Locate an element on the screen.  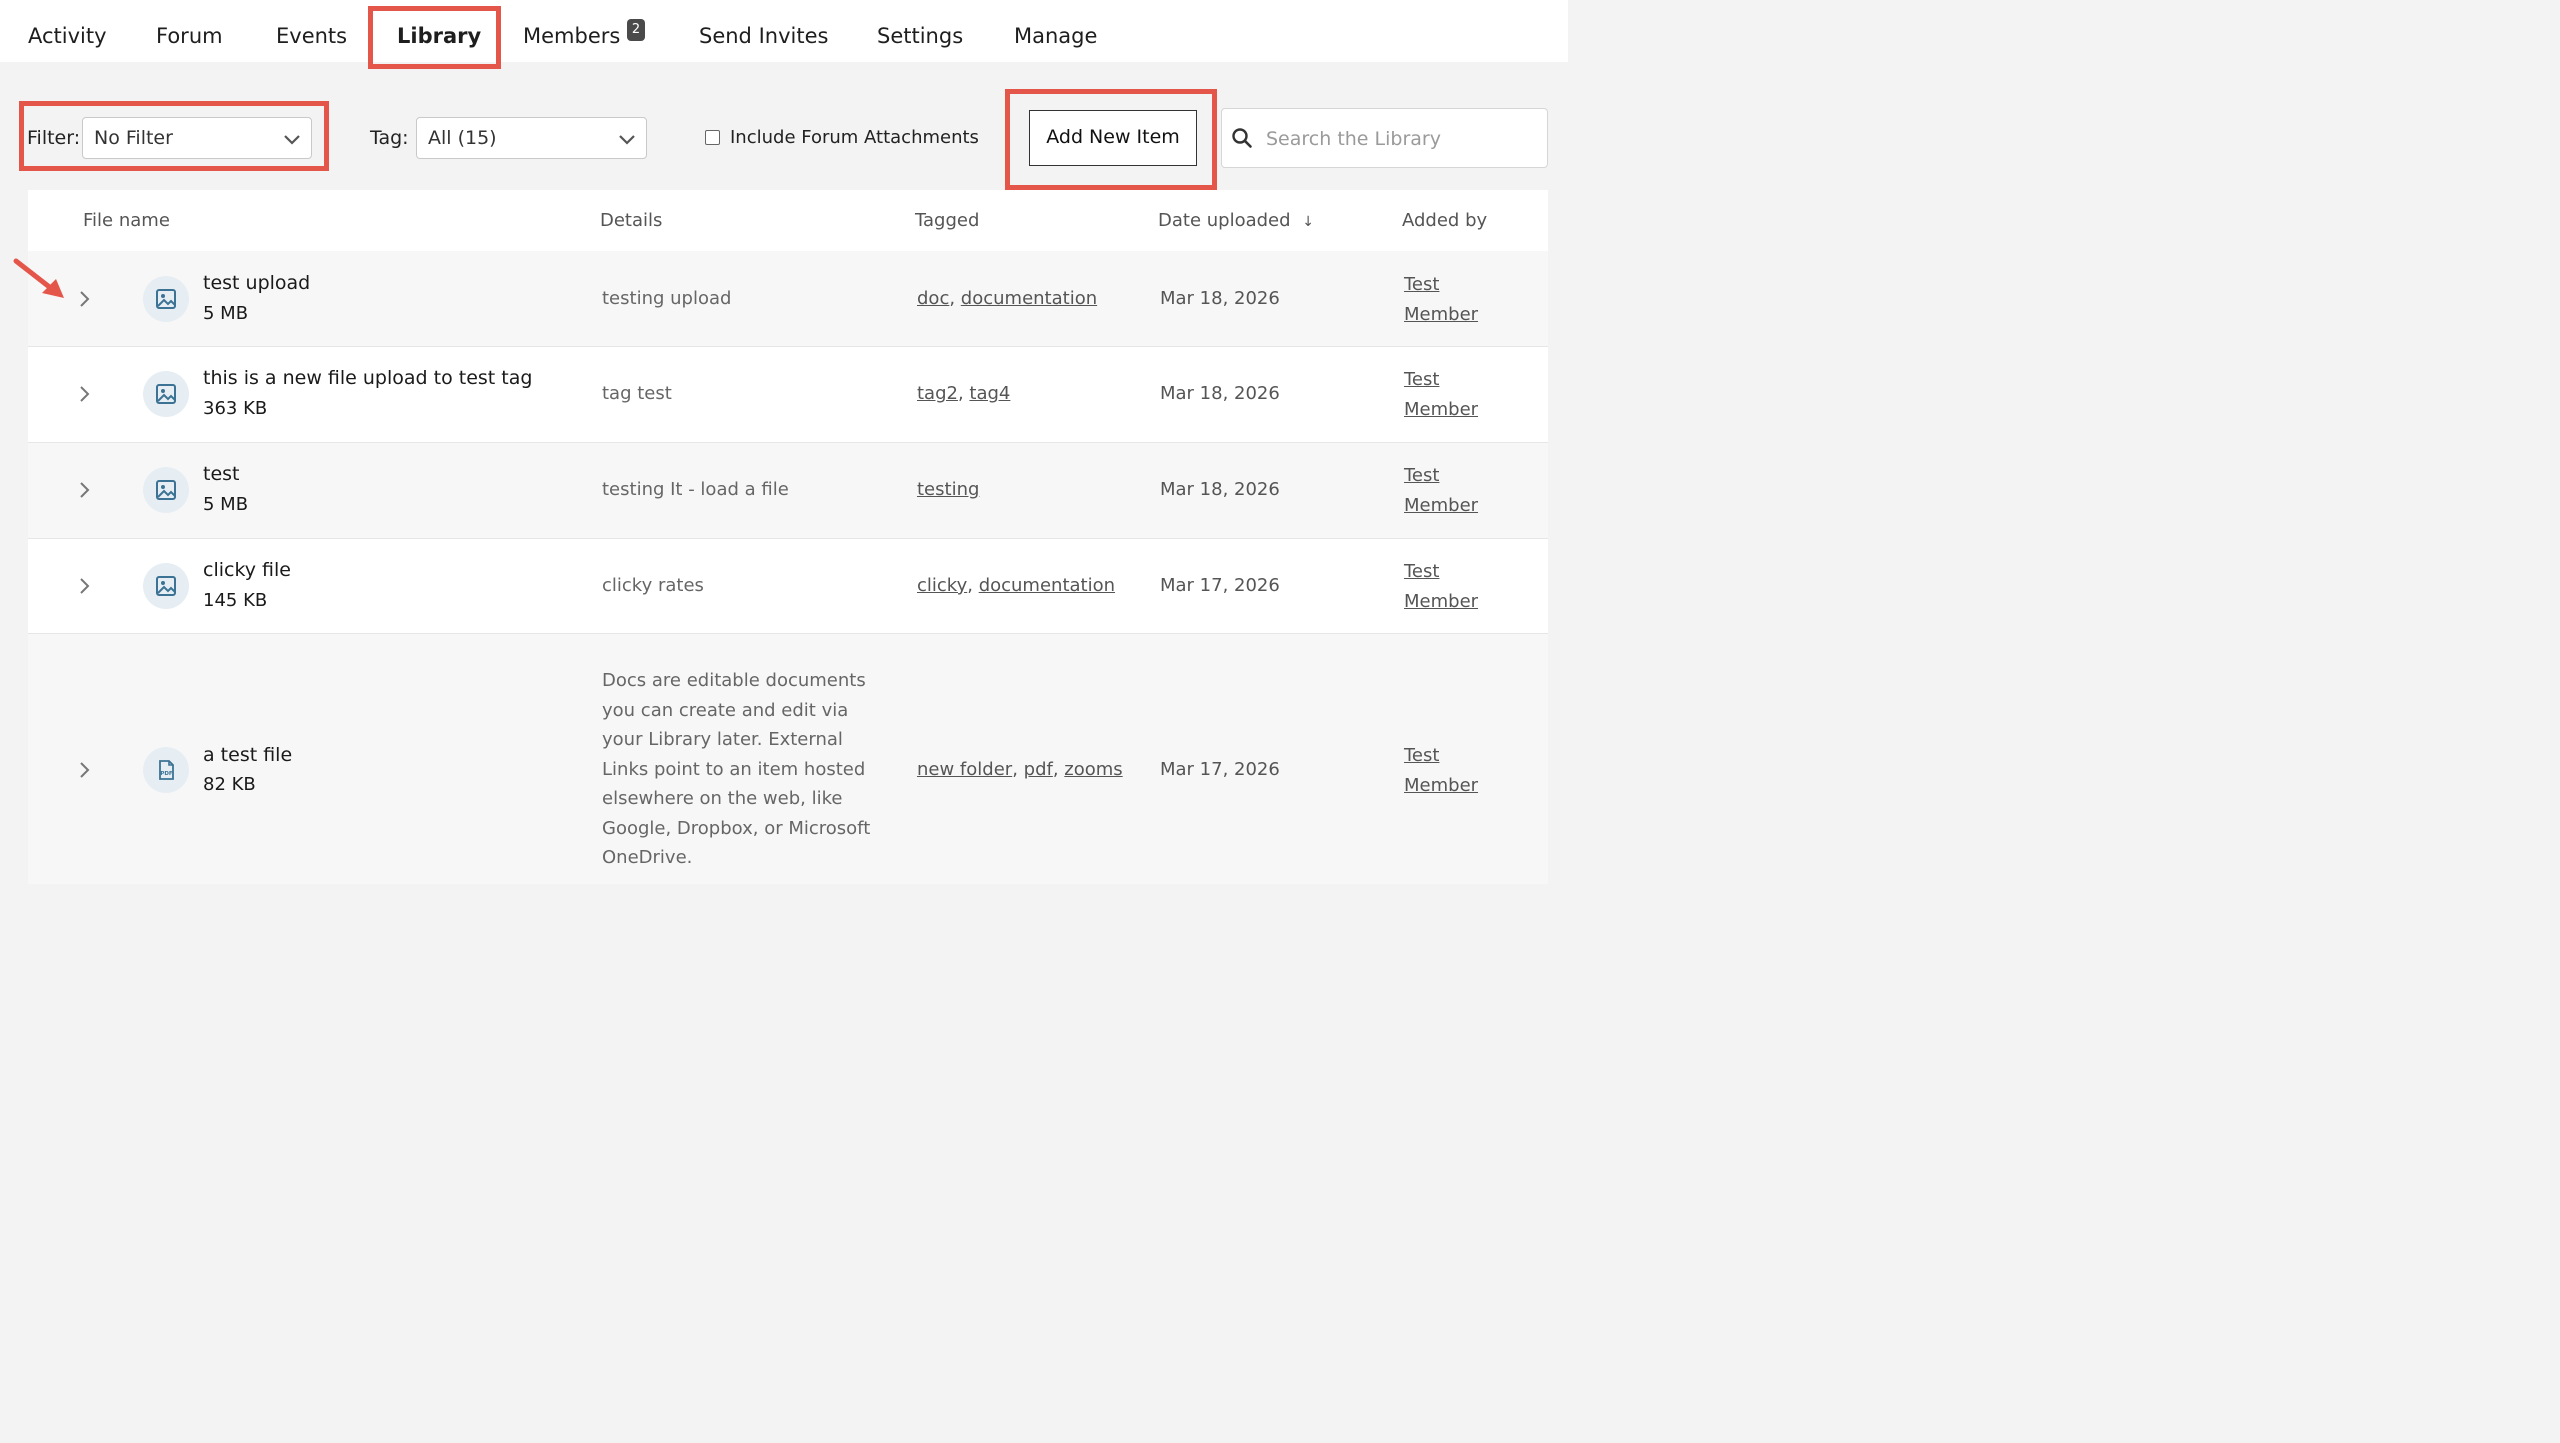
file-tags: testing is located at coordinates (948, 489).